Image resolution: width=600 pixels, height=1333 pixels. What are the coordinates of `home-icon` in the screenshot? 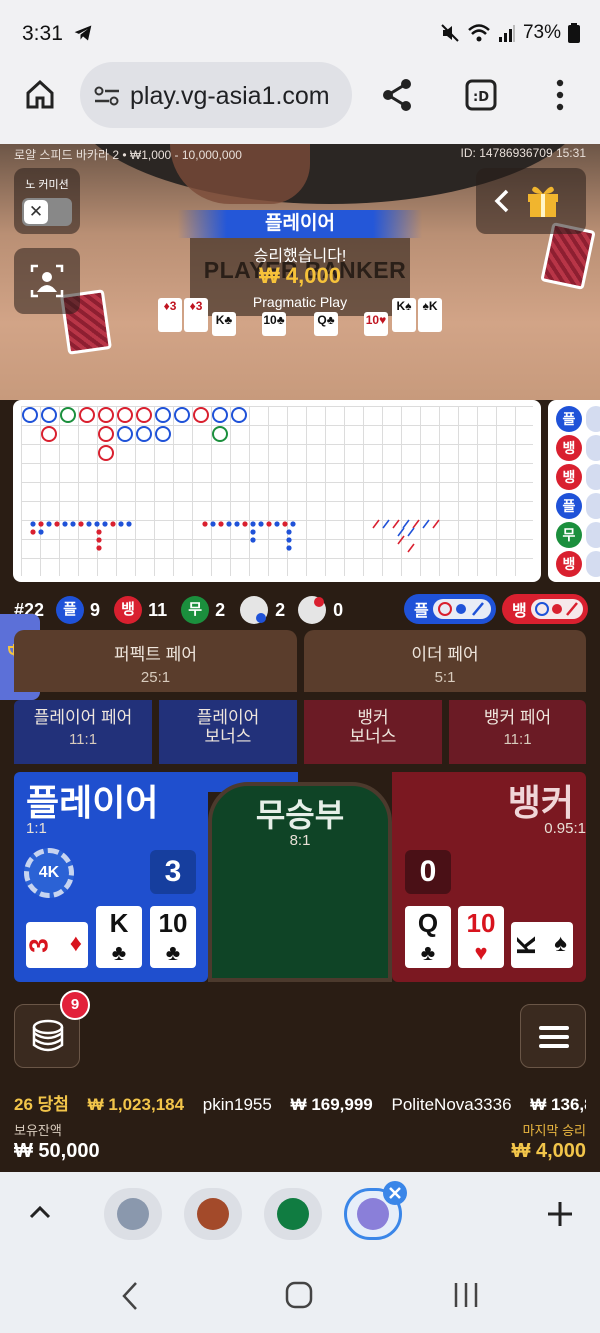 It's located at (40, 94).